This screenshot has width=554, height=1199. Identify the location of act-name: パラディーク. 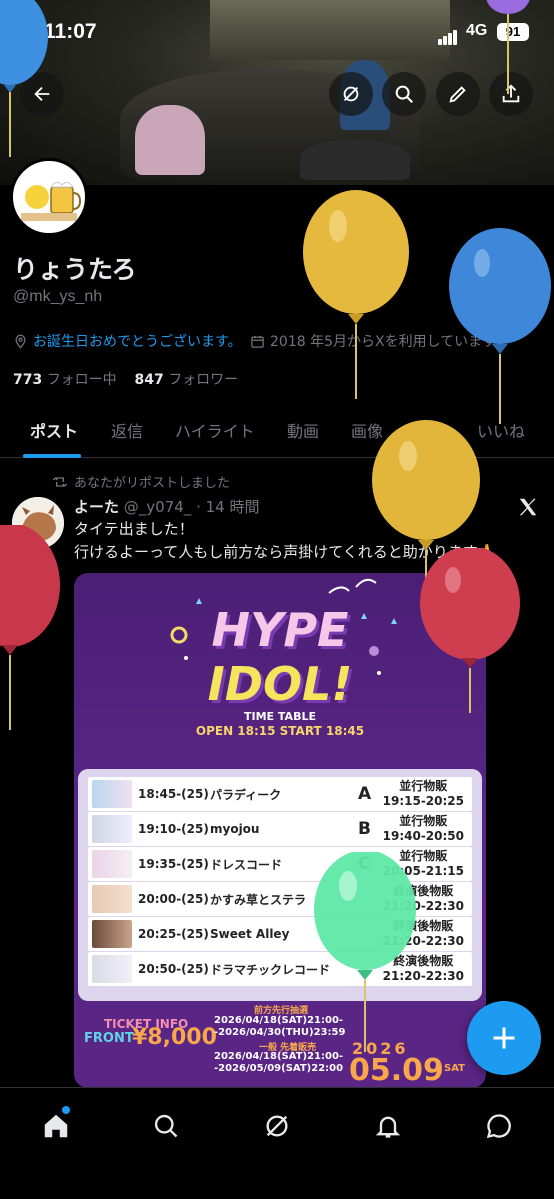
(246, 794).